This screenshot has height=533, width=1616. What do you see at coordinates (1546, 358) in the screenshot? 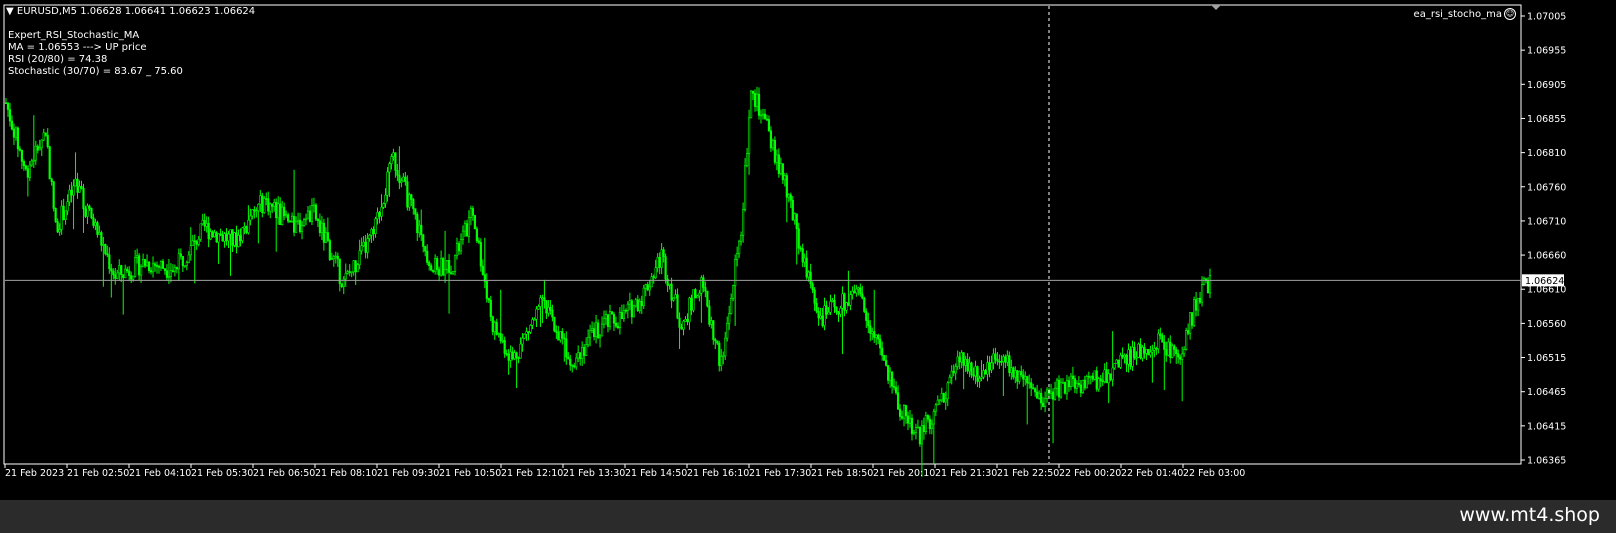
I see `price-tick-label: 1.06515` at bounding box center [1546, 358].